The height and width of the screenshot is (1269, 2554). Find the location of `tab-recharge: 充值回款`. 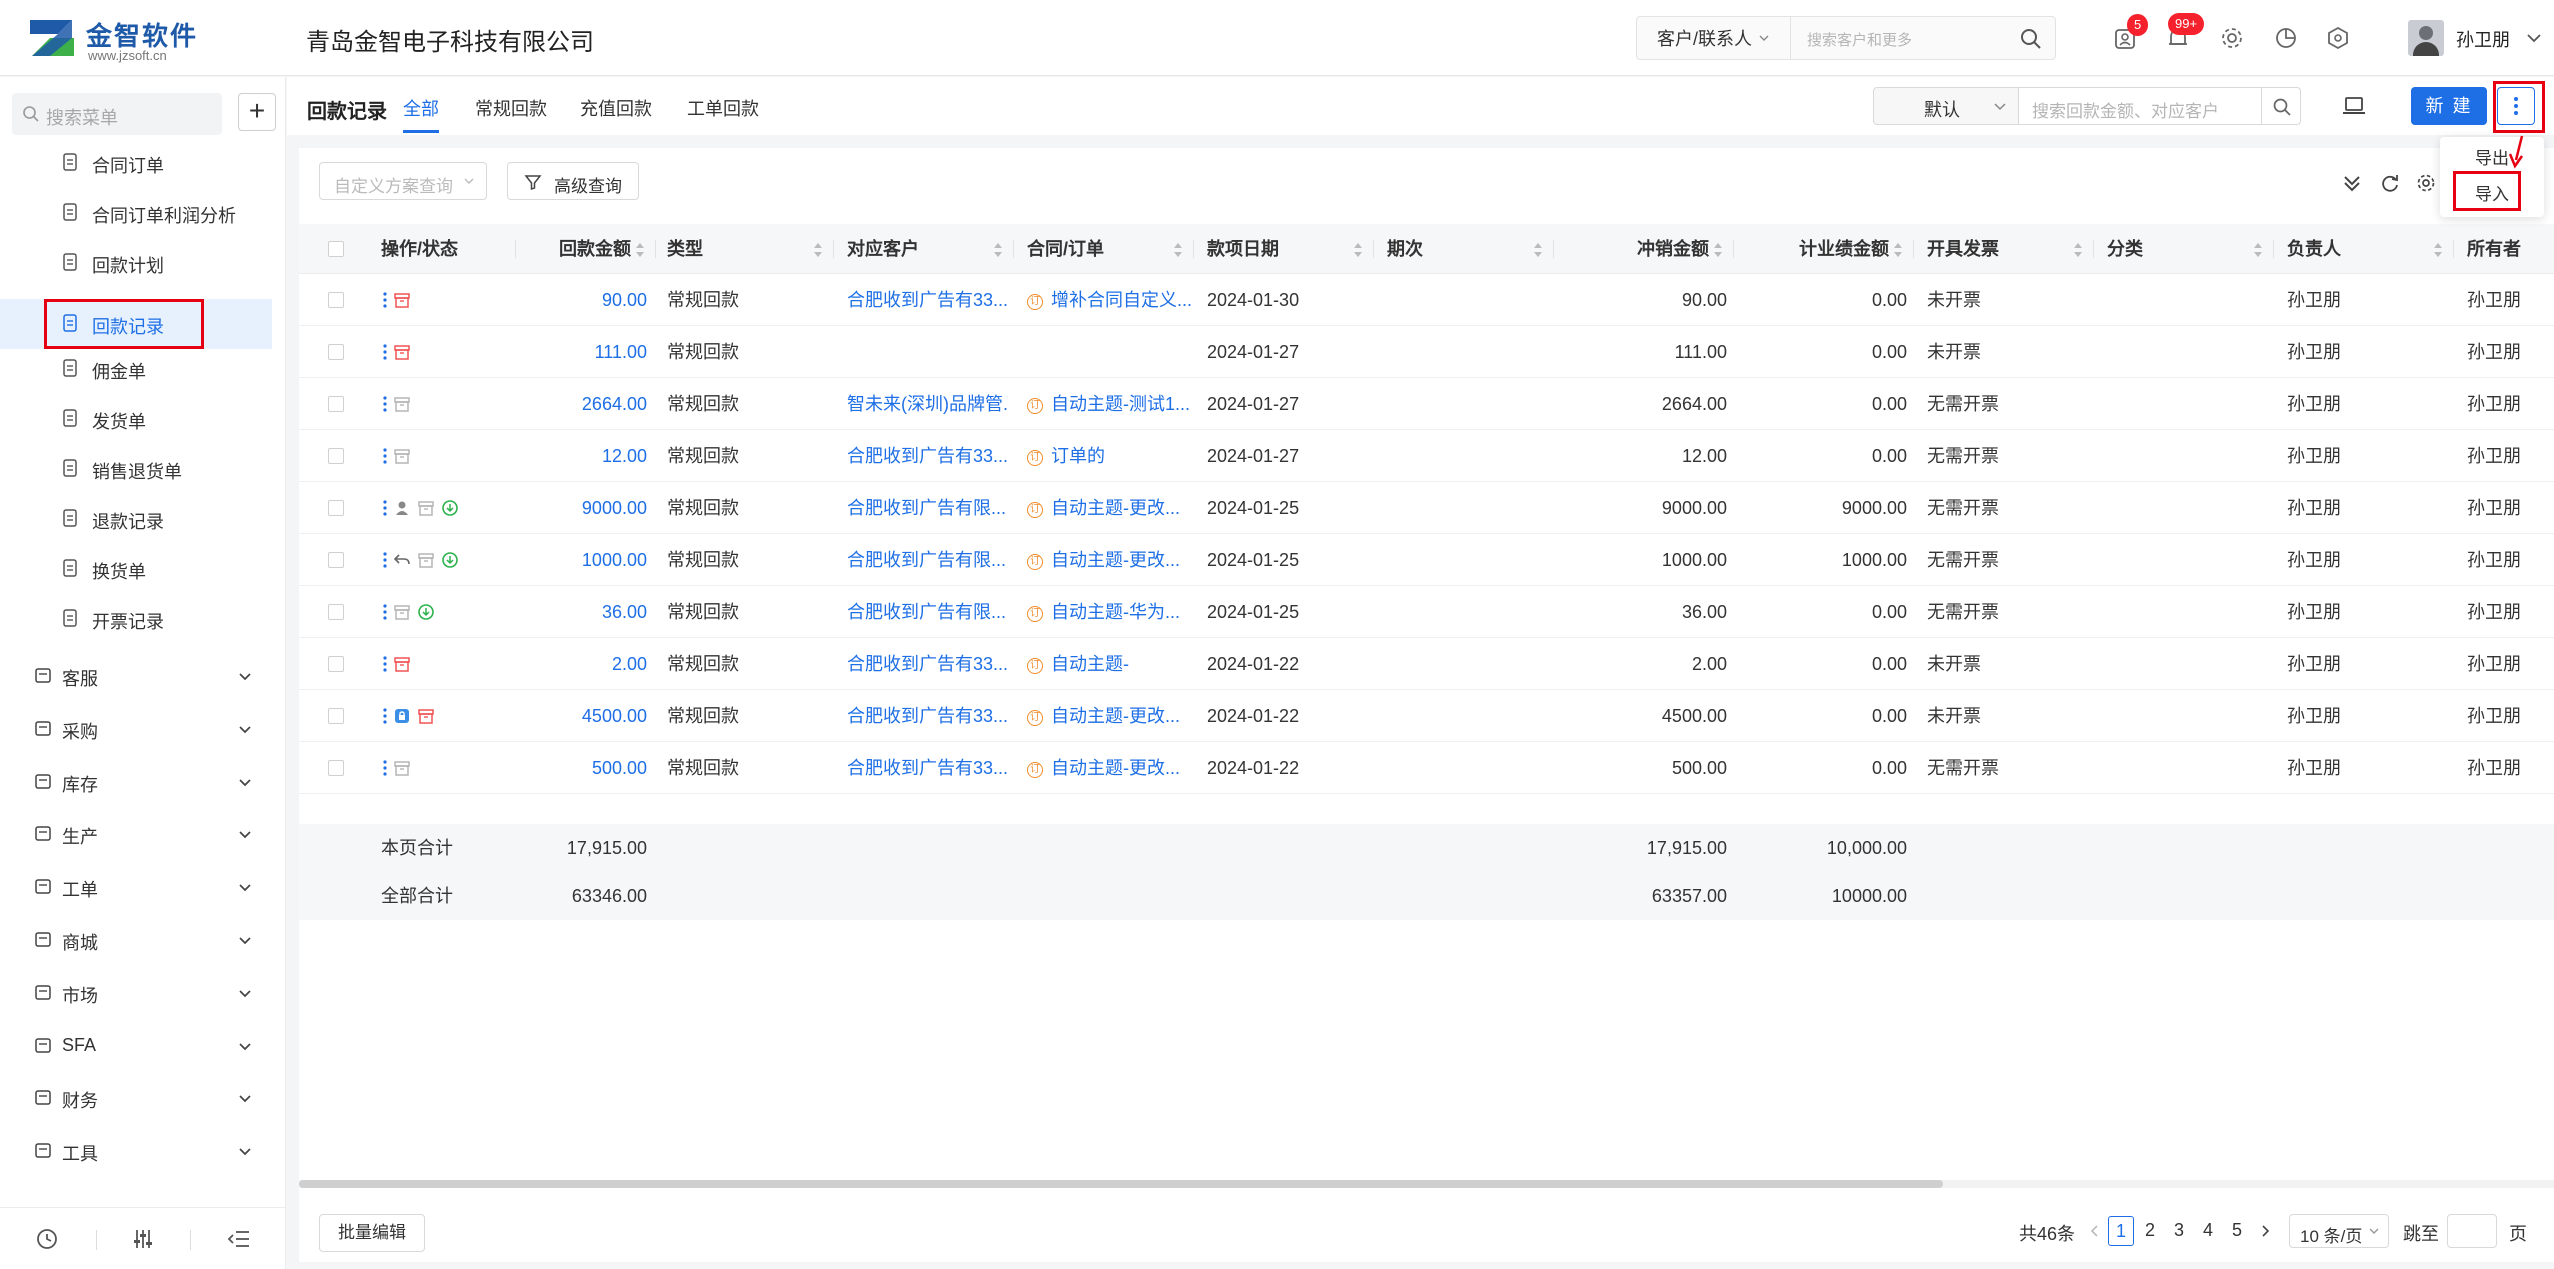

tab-recharge: 充值回款 is located at coordinates (616, 114).